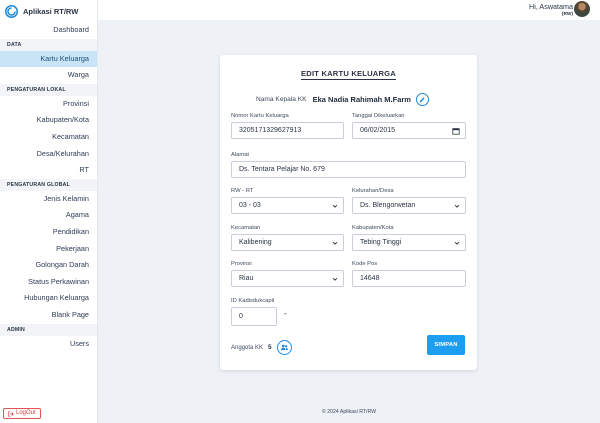  I want to click on sidebar-item-jenis-kelamin: Jenis Kelamin, so click(48, 199).